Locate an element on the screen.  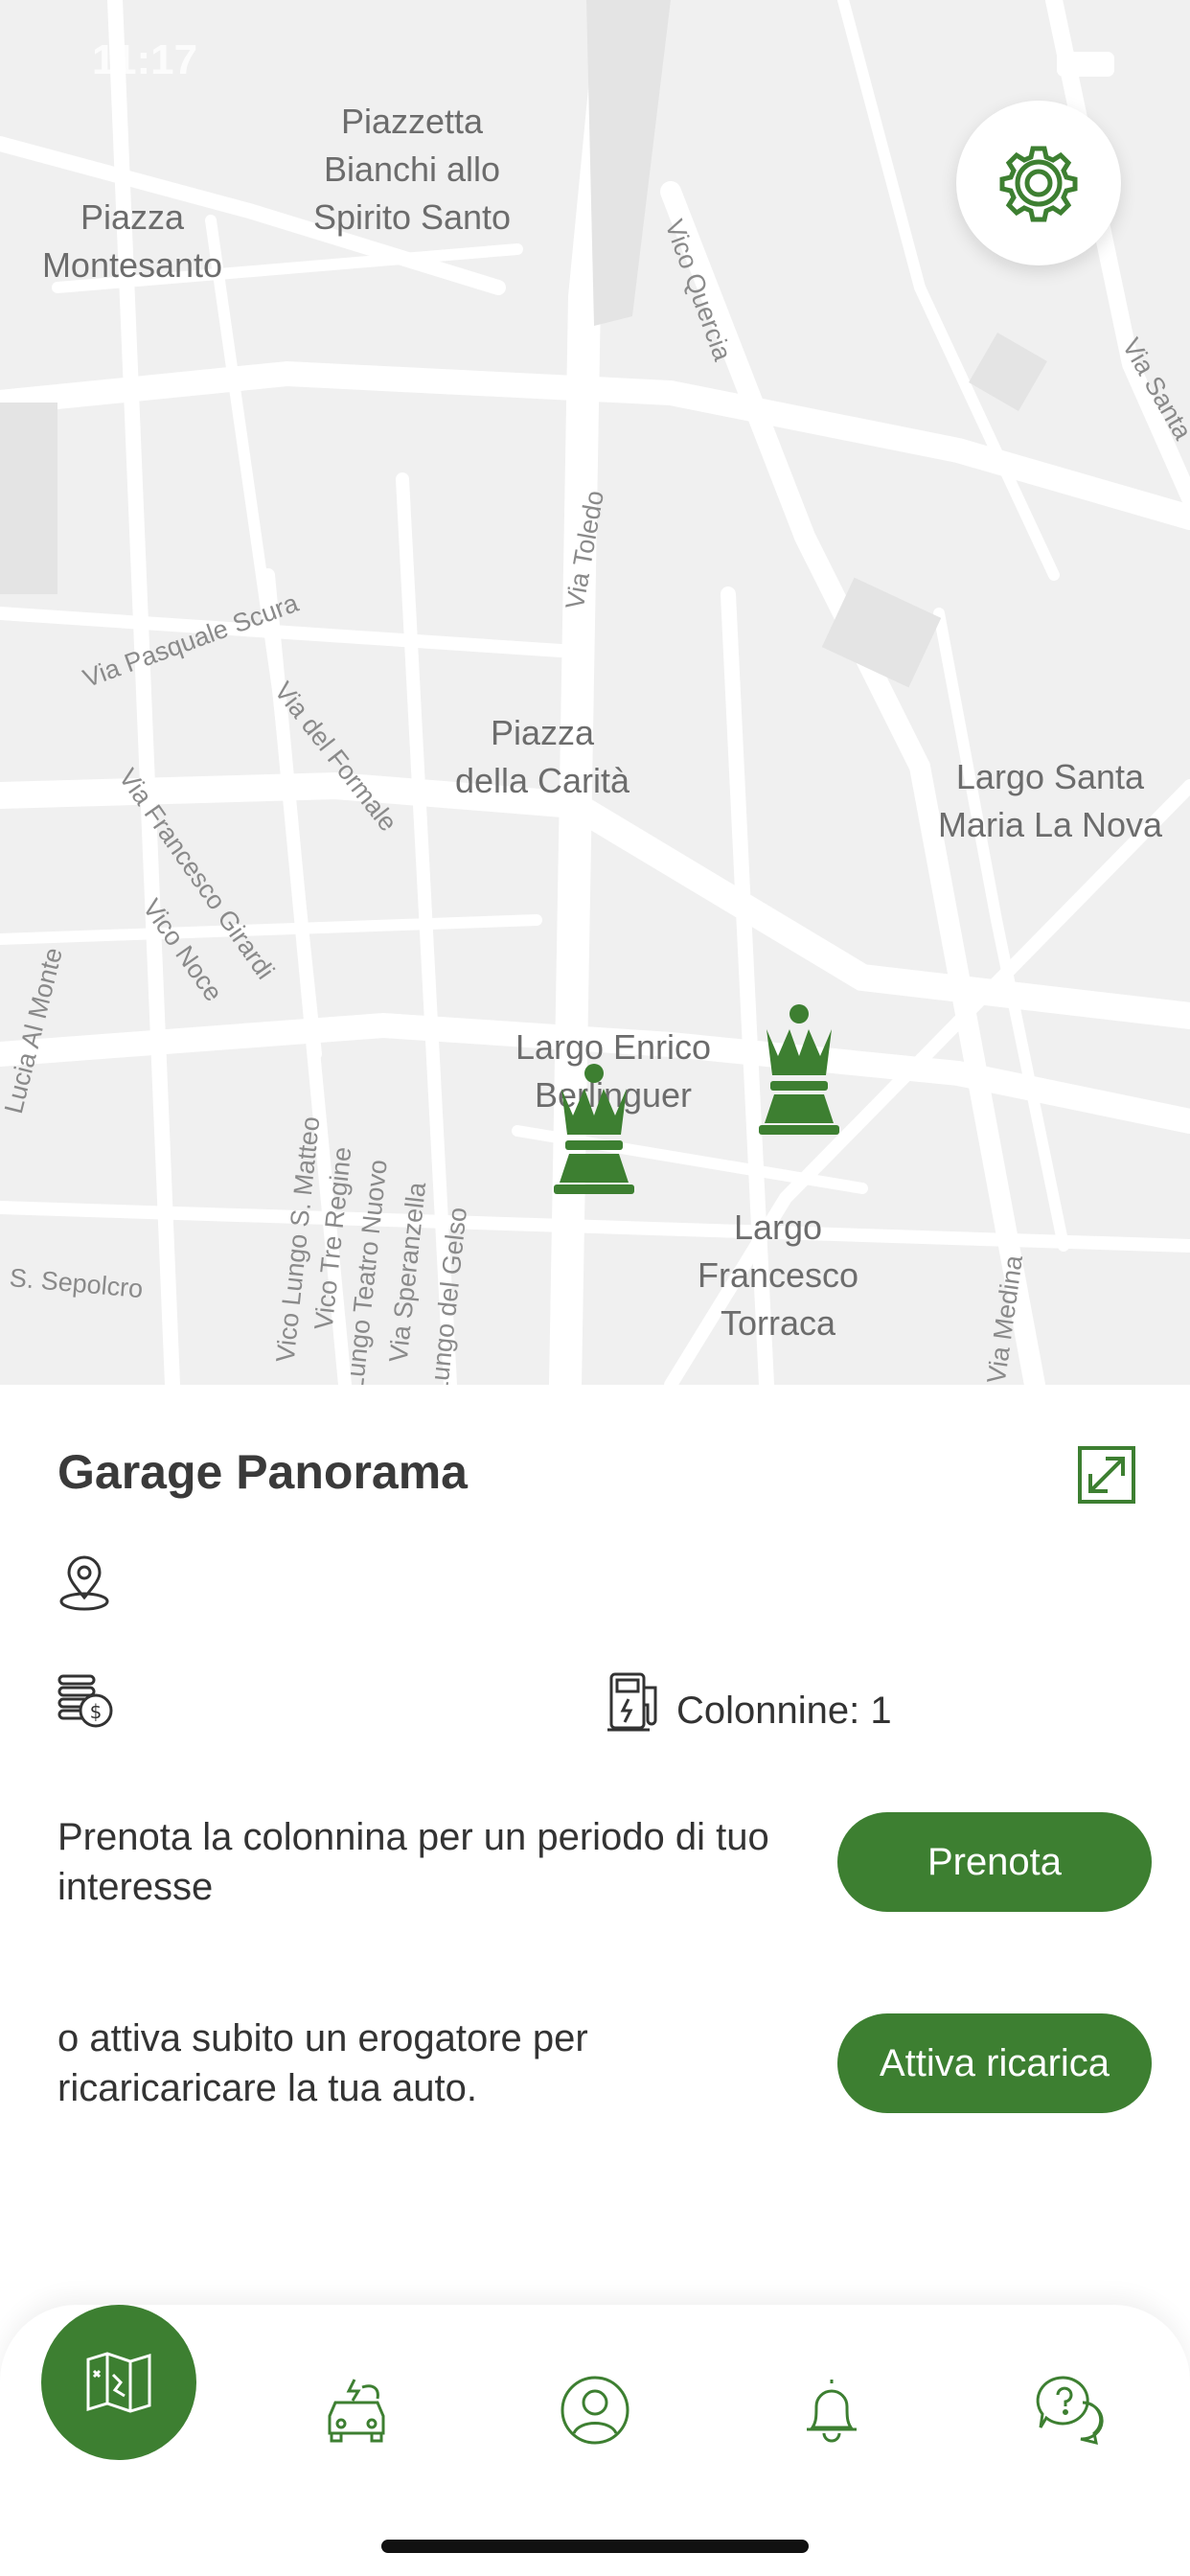
status-time: 11:17 is located at coordinates (145, 59).